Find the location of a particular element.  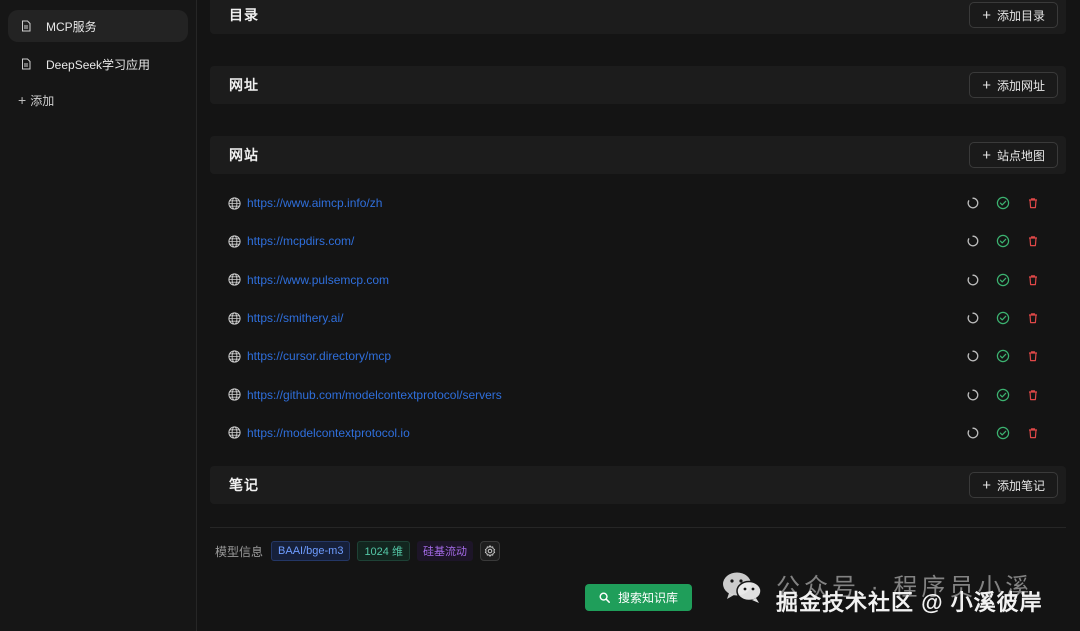

section-title: 笔记 is located at coordinates (244, 485).